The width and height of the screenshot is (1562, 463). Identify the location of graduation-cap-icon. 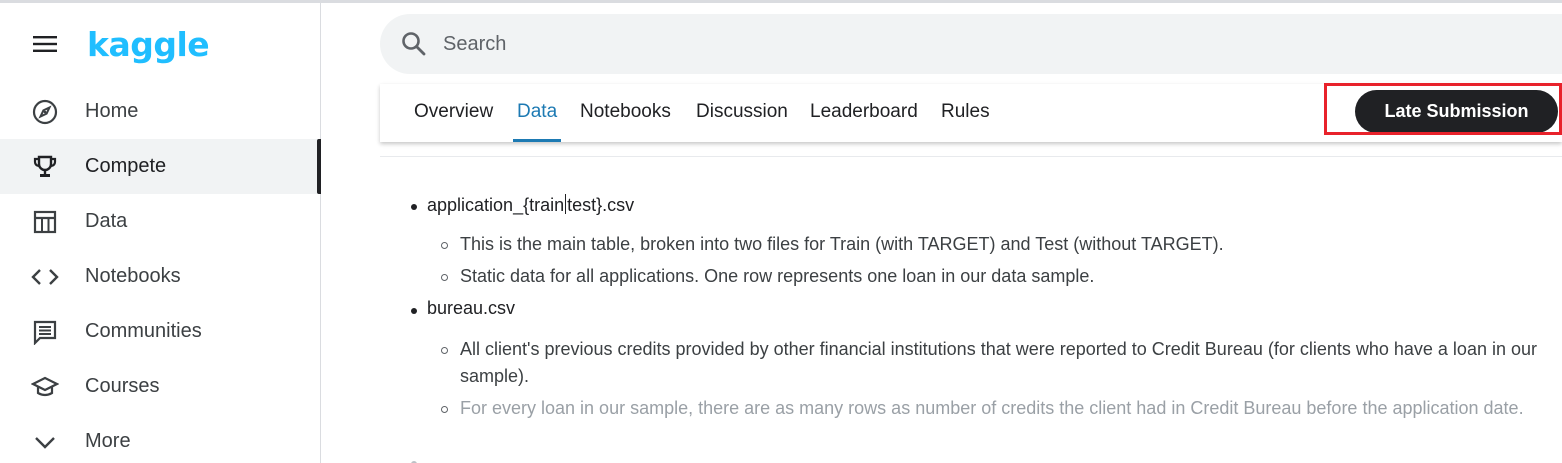
(45, 387).